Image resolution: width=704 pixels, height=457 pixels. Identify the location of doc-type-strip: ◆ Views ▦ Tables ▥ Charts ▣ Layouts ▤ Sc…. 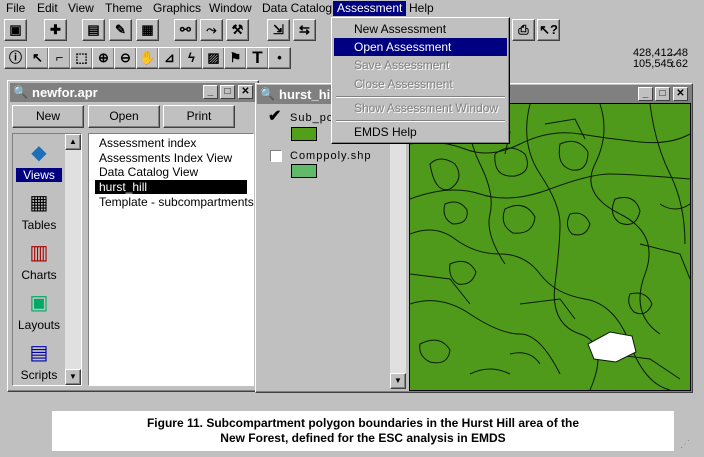
(47, 259).